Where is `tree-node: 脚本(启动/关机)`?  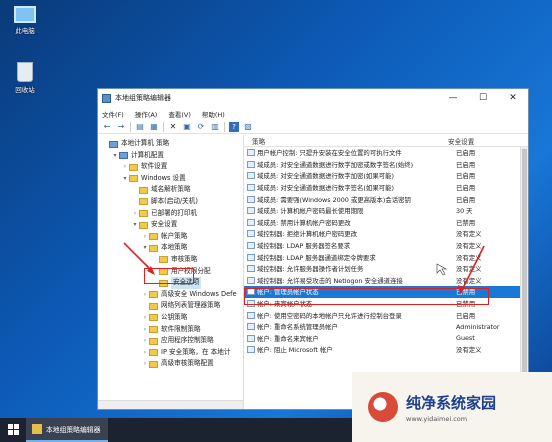
tree-node: 脚本(启动/关机) is located at coordinates (170, 202).